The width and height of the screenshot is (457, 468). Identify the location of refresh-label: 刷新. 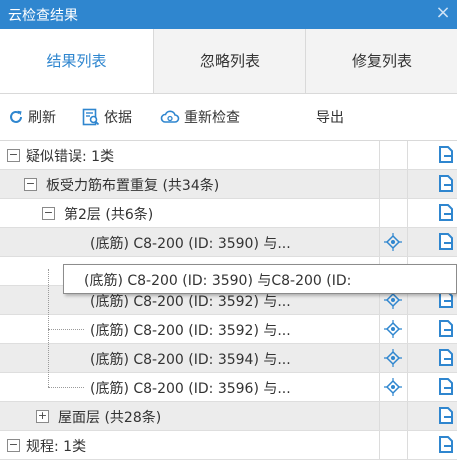
(42, 118).